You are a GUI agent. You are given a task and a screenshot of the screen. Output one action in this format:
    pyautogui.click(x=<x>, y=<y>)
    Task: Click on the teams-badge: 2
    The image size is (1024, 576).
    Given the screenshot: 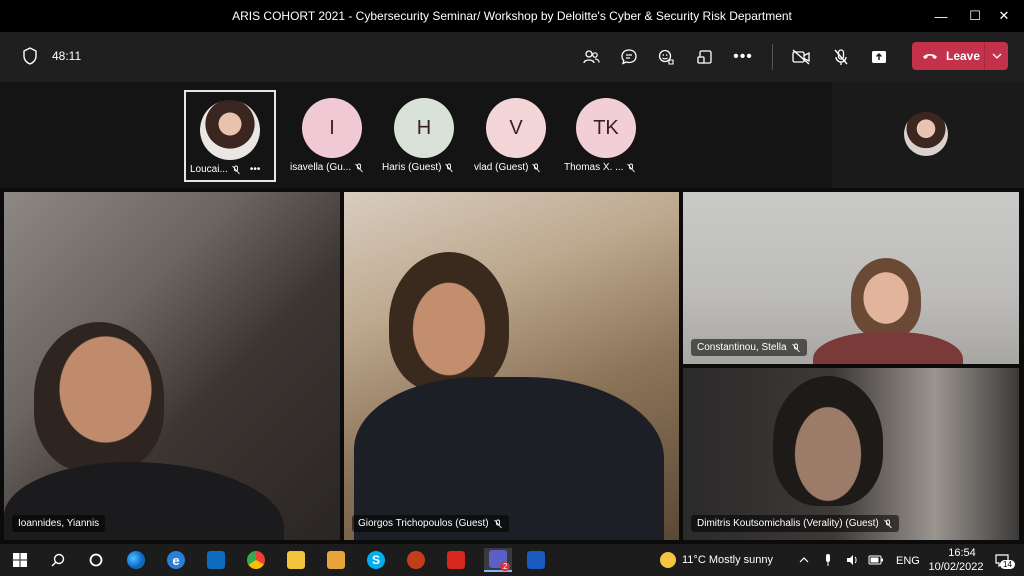 What is the action you would take?
    pyautogui.click(x=505, y=566)
    